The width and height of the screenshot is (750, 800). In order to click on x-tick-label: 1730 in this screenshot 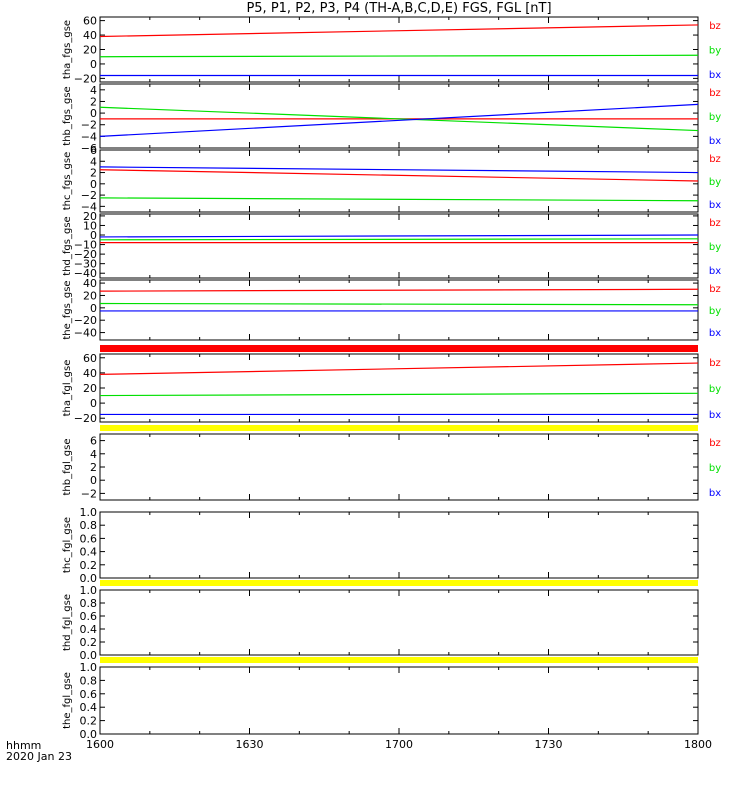, I will do `click(549, 744)`.